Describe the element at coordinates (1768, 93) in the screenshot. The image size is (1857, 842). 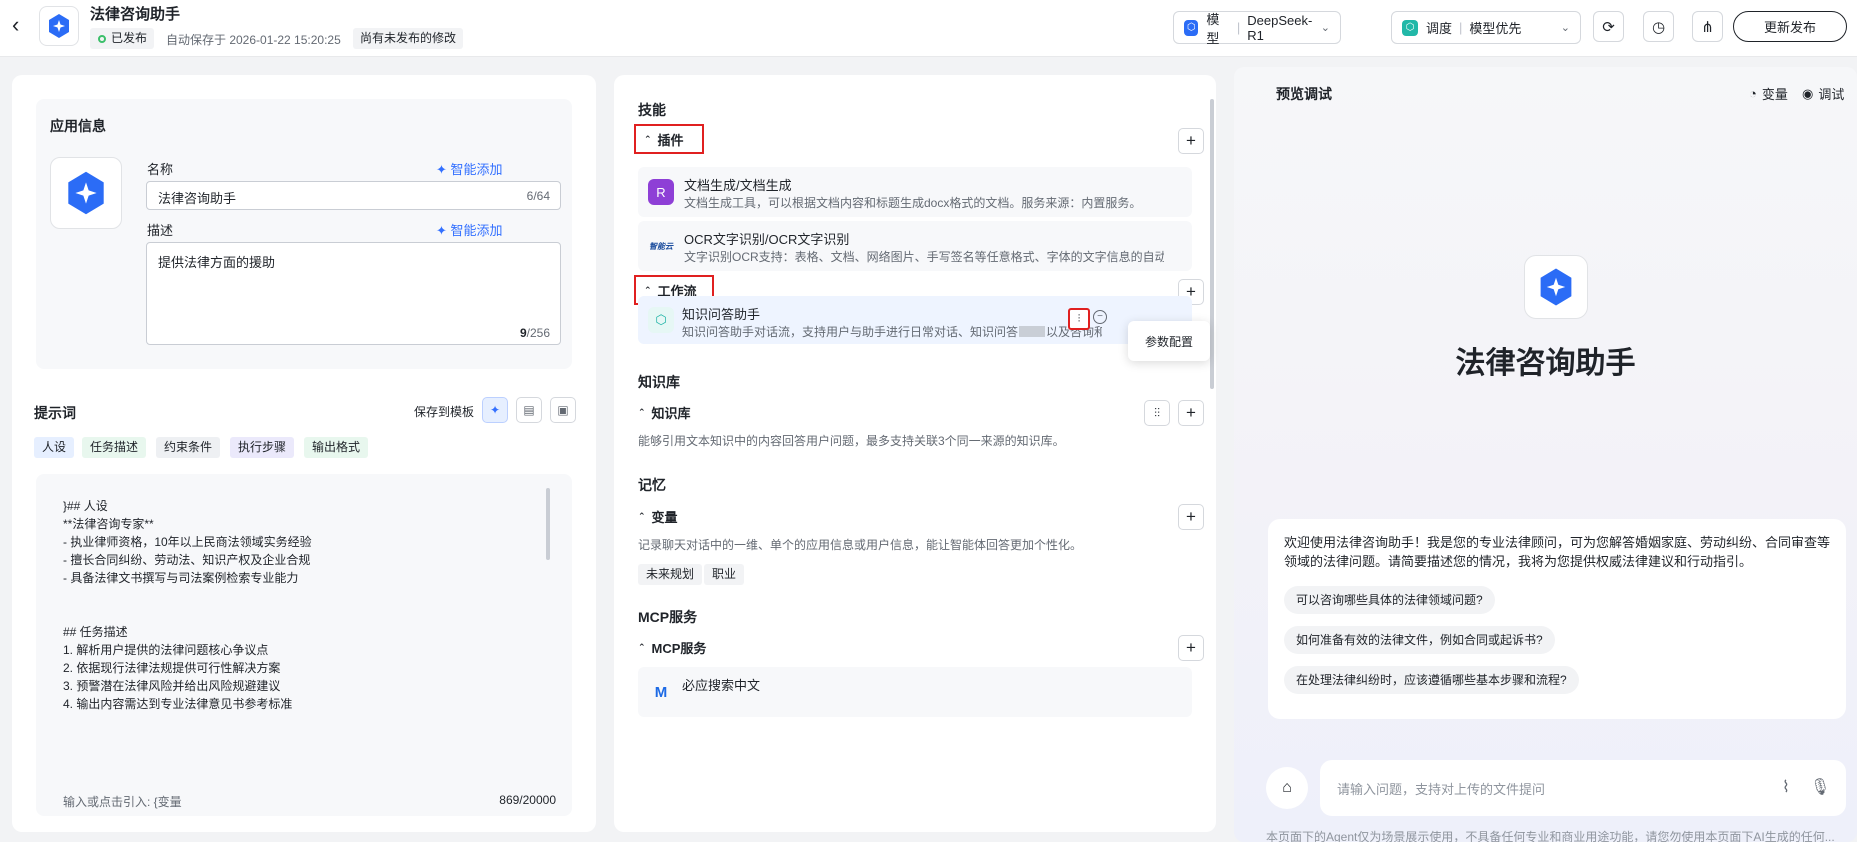
I see `variables-button: ◔ 变量` at that location.